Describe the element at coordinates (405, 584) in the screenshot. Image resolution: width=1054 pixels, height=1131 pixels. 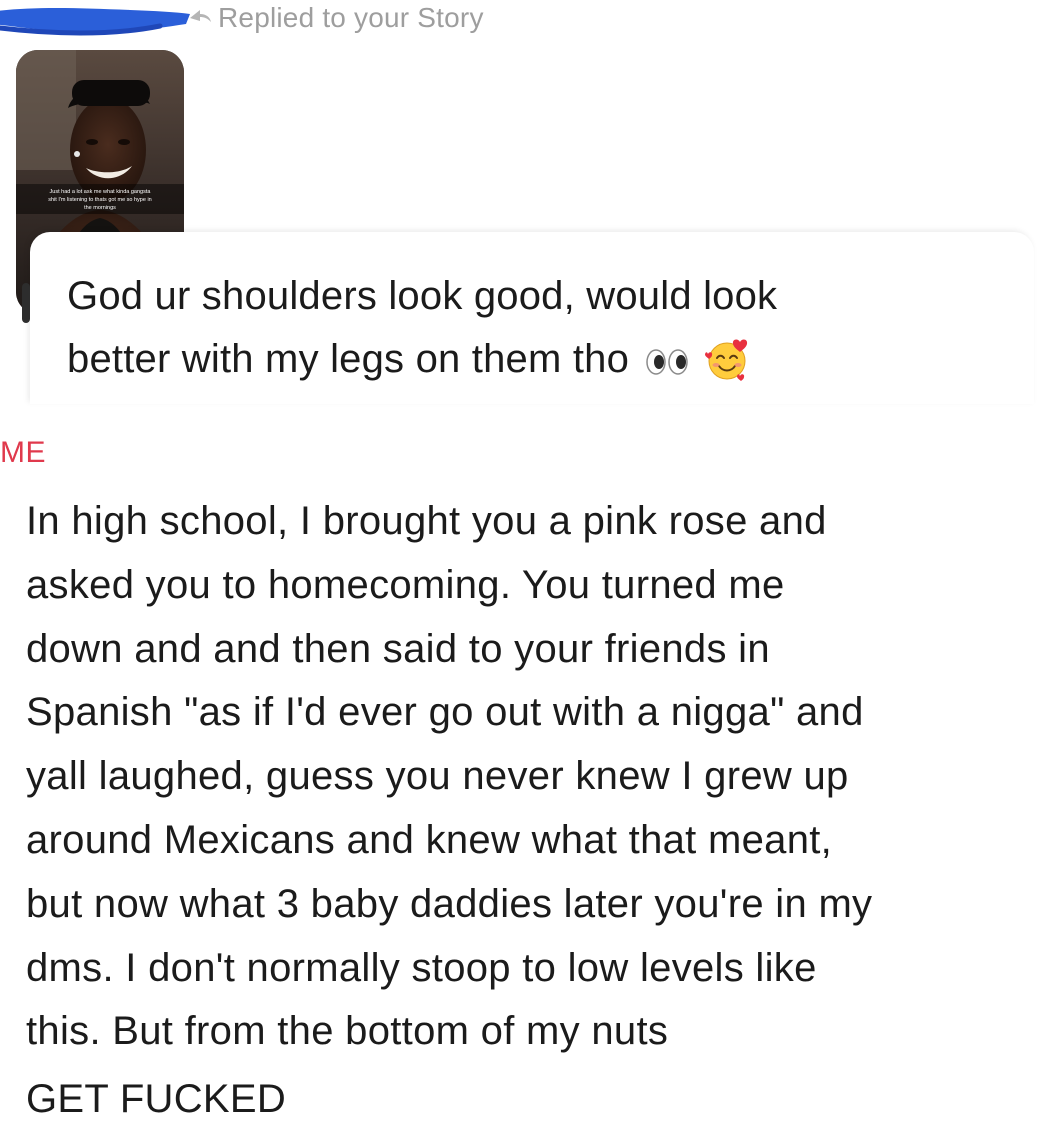
I see `message-line: asked you to homecoming. You turned me` at that location.